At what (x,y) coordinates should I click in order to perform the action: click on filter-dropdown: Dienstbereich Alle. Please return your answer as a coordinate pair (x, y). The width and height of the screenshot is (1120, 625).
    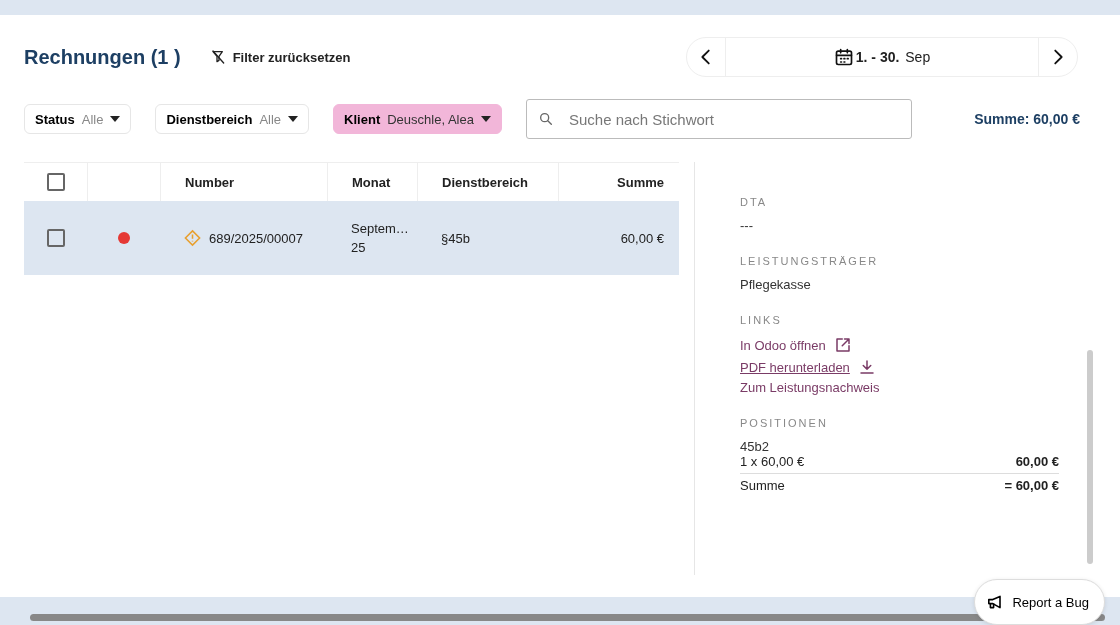
    Looking at the image, I should click on (232, 119).